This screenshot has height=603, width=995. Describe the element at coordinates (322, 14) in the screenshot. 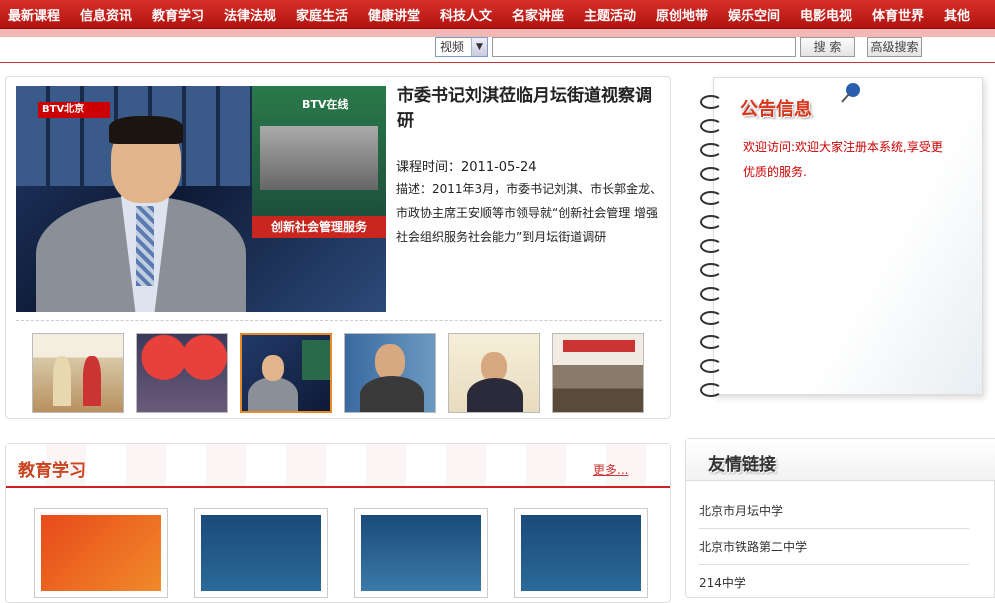

I see `nav-item-family: 家庭生活` at that location.